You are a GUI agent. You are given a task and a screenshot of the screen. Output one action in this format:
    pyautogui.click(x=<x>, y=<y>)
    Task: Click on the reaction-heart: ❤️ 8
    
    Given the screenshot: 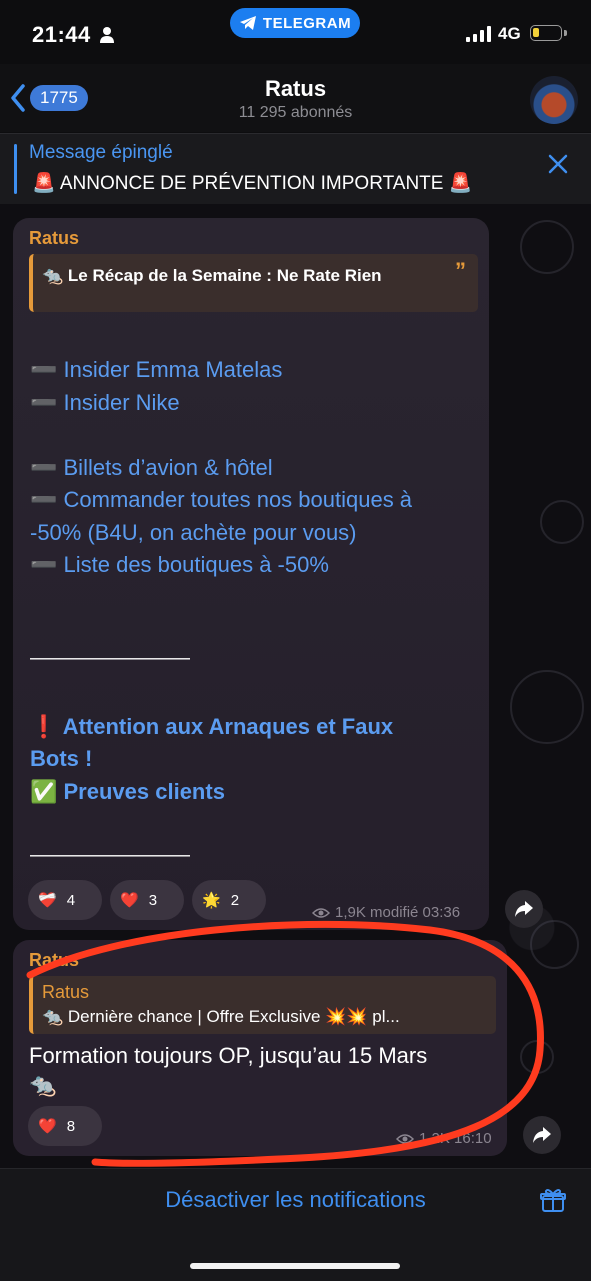 What is the action you would take?
    pyautogui.click(x=65, y=1126)
    